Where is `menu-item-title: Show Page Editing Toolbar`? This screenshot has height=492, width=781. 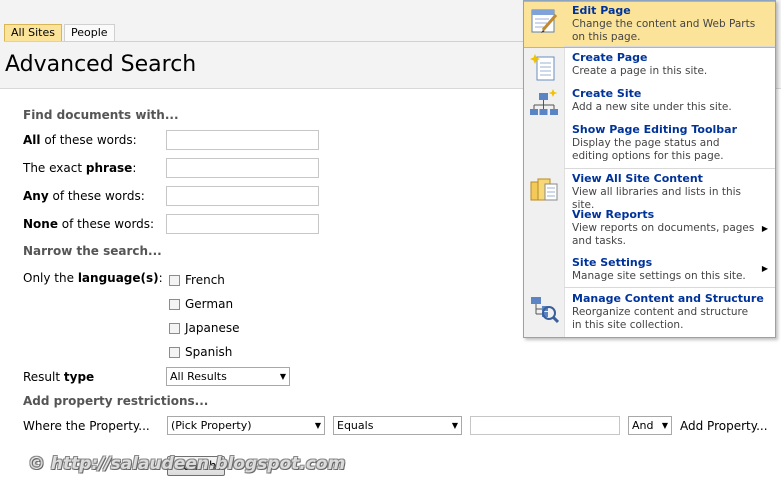
menu-item-title: Show Page Editing Toolbar is located at coordinates (655, 129).